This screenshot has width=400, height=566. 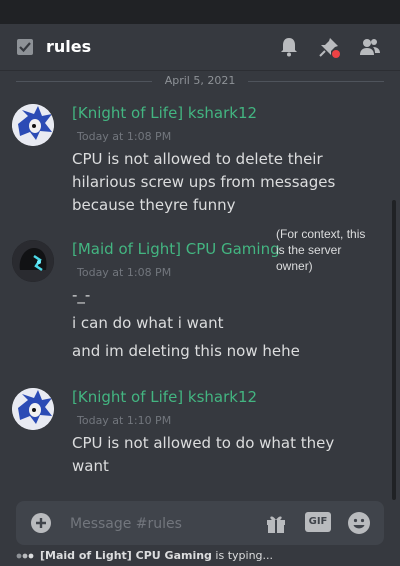 I want to click on member-list-icon, so click(x=370, y=47).